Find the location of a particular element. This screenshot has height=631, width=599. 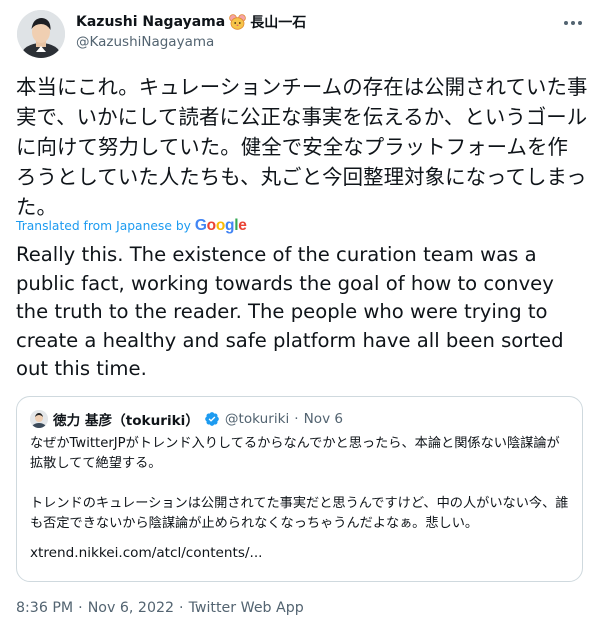

verified-badge-icon is located at coordinates (212, 419).